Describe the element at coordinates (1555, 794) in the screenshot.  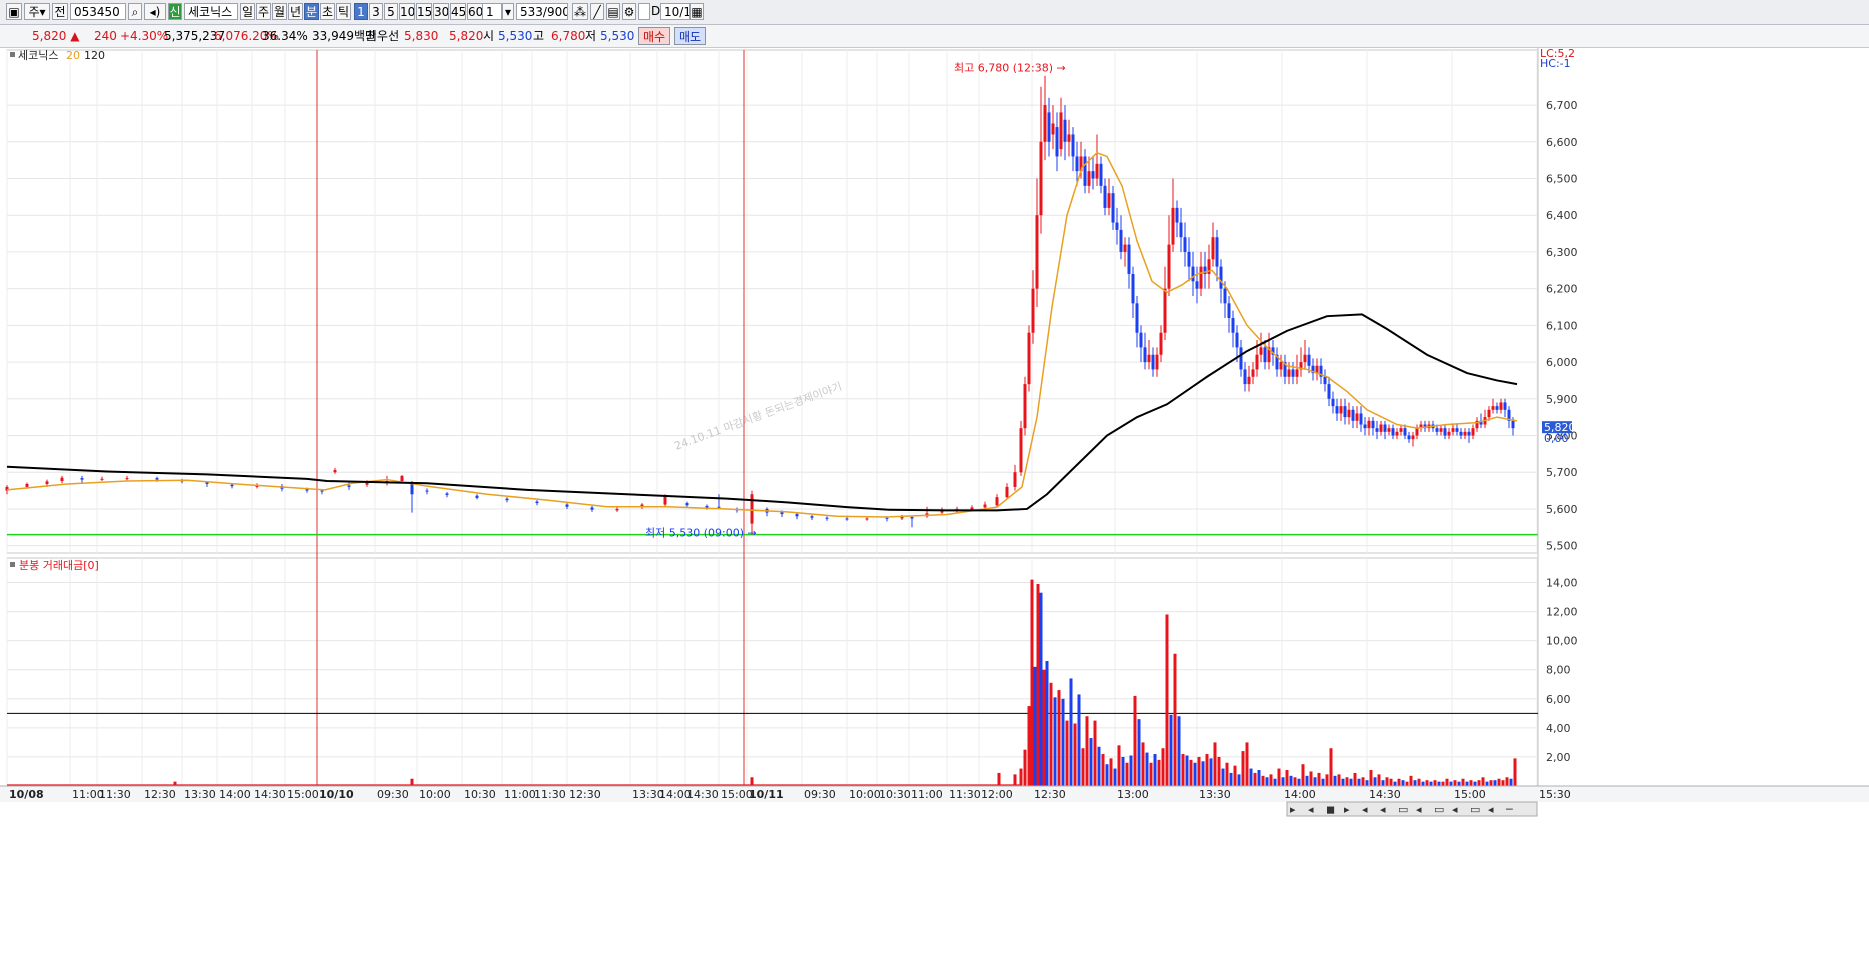
I see `x-tick-label: 15:30` at that location.